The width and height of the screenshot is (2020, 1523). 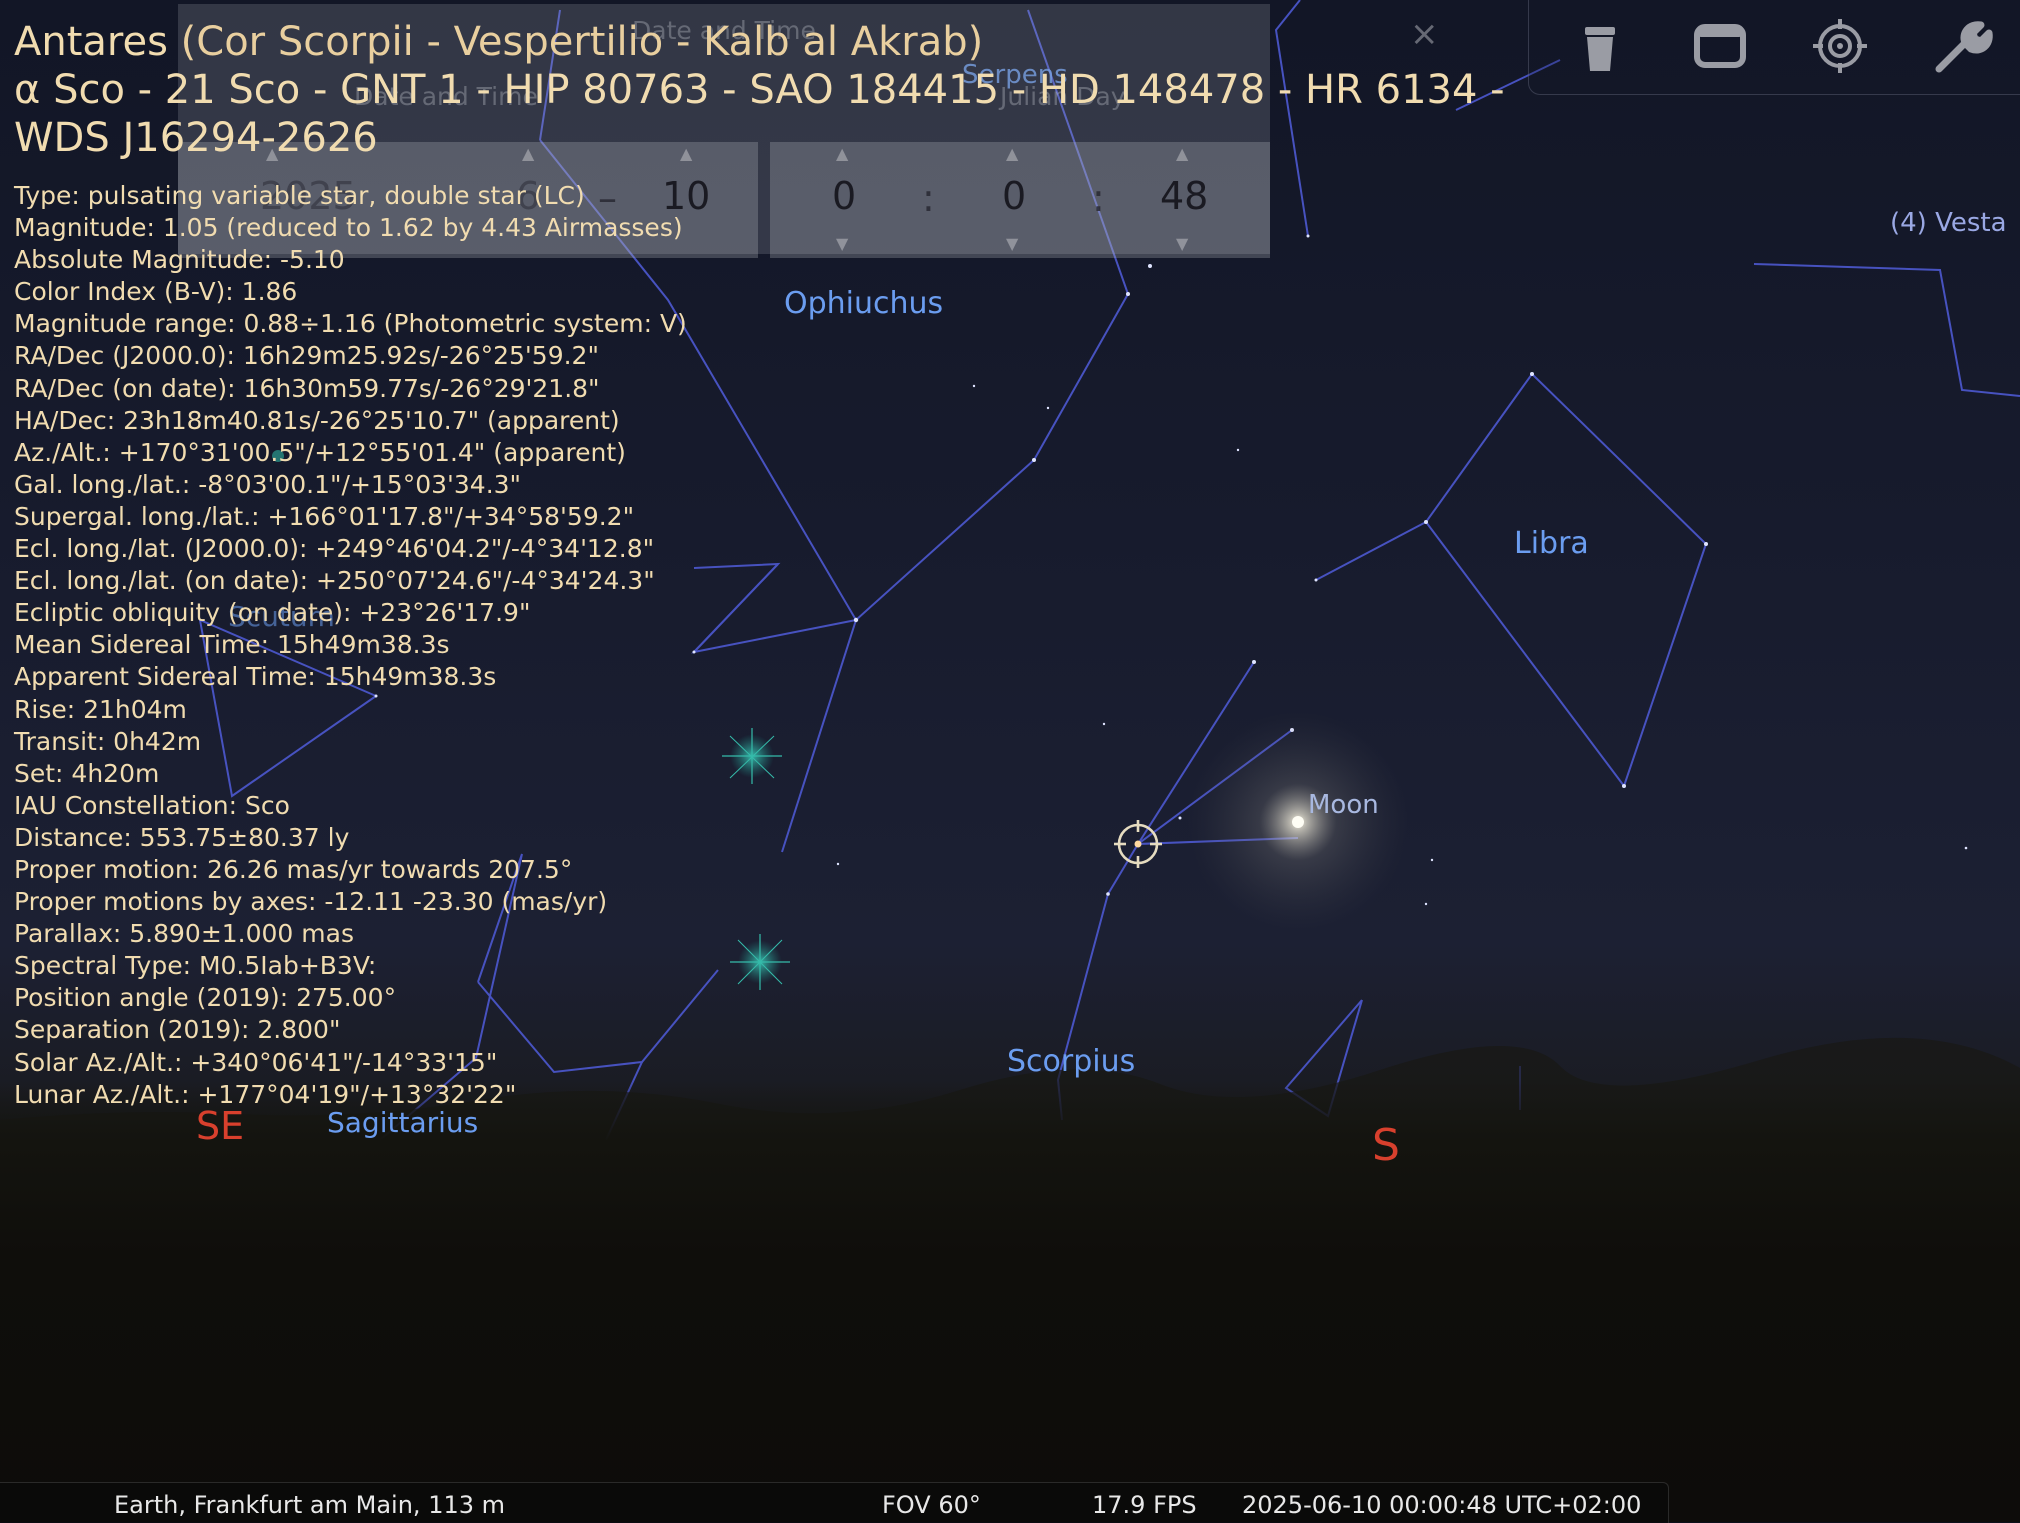 I want to click on info-line: Mean Sidereal Time: 15h49m38.3s, so click(x=232, y=645).